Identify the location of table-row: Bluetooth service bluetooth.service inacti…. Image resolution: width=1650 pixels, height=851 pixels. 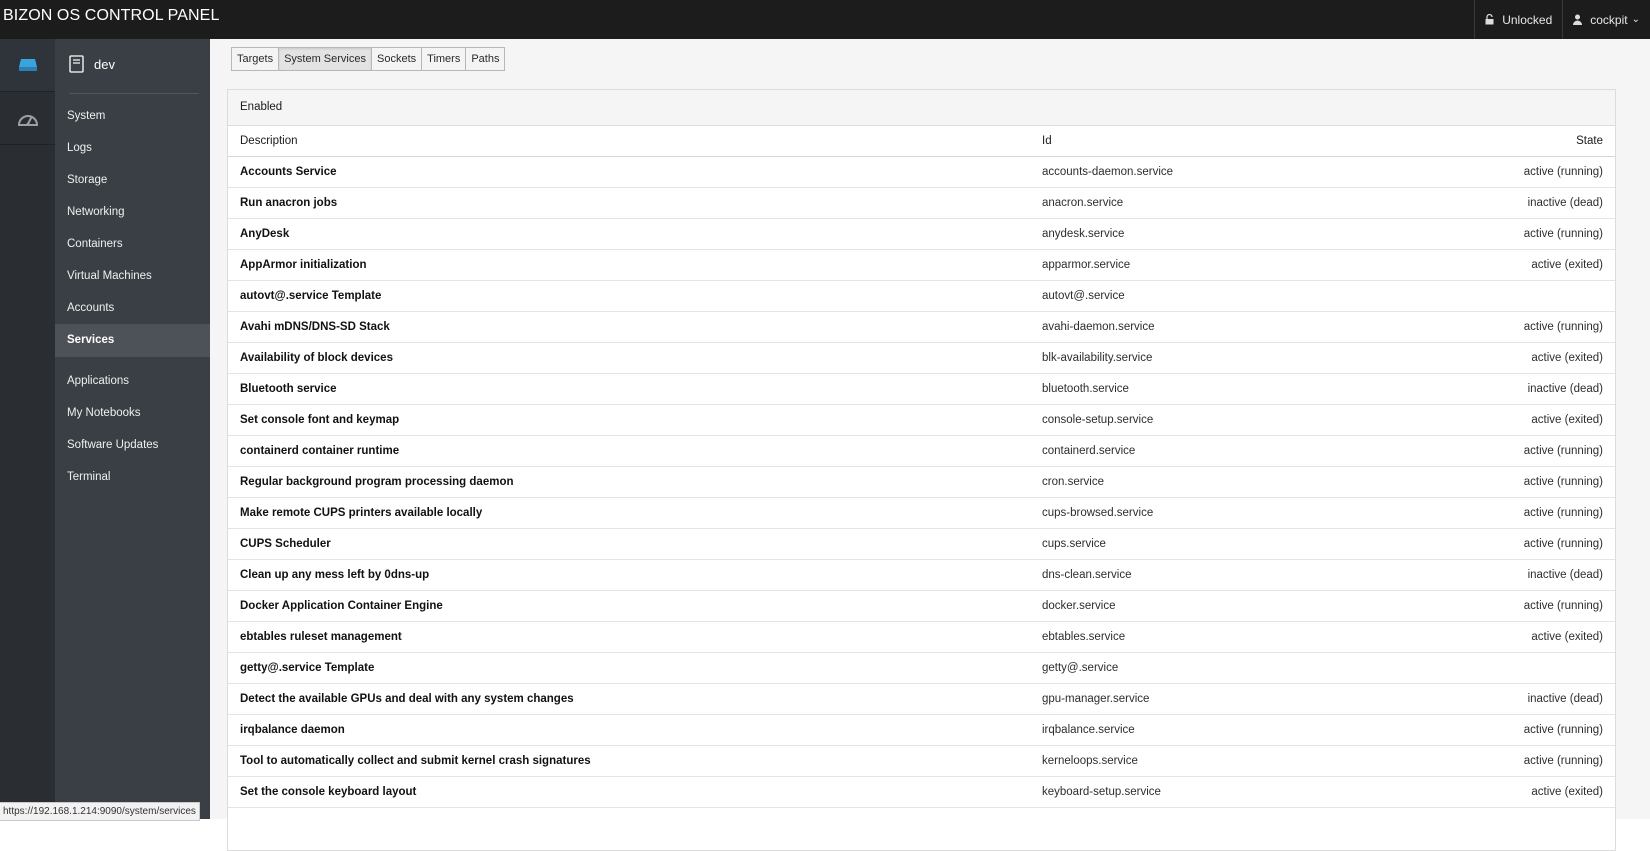
(921, 389).